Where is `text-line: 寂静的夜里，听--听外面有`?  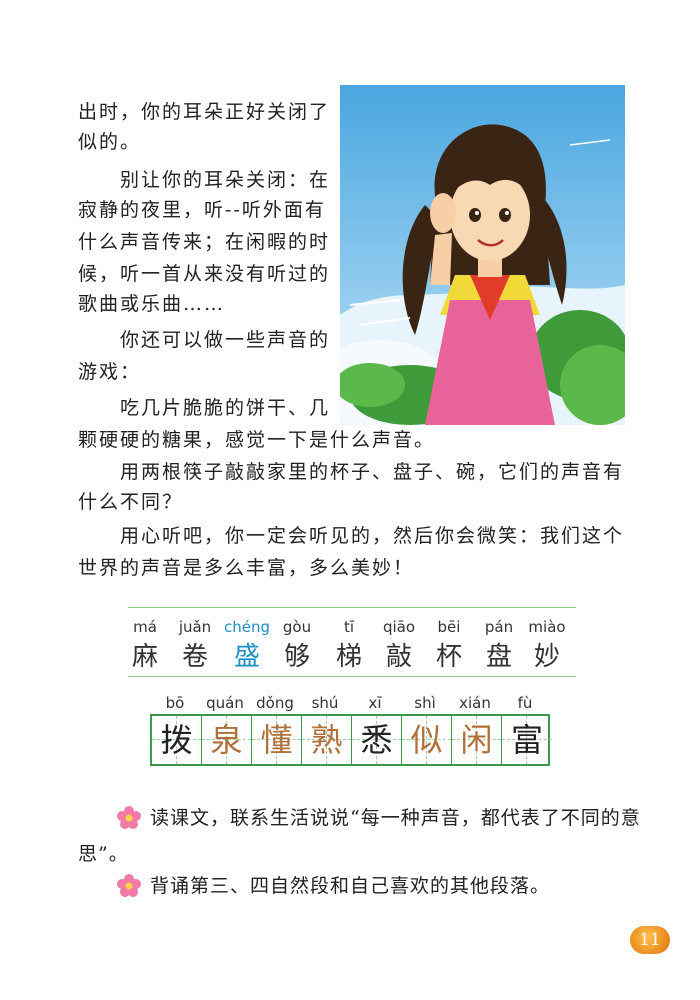
text-line: 寂静的夜里，听--听外面有 is located at coordinates (202, 210).